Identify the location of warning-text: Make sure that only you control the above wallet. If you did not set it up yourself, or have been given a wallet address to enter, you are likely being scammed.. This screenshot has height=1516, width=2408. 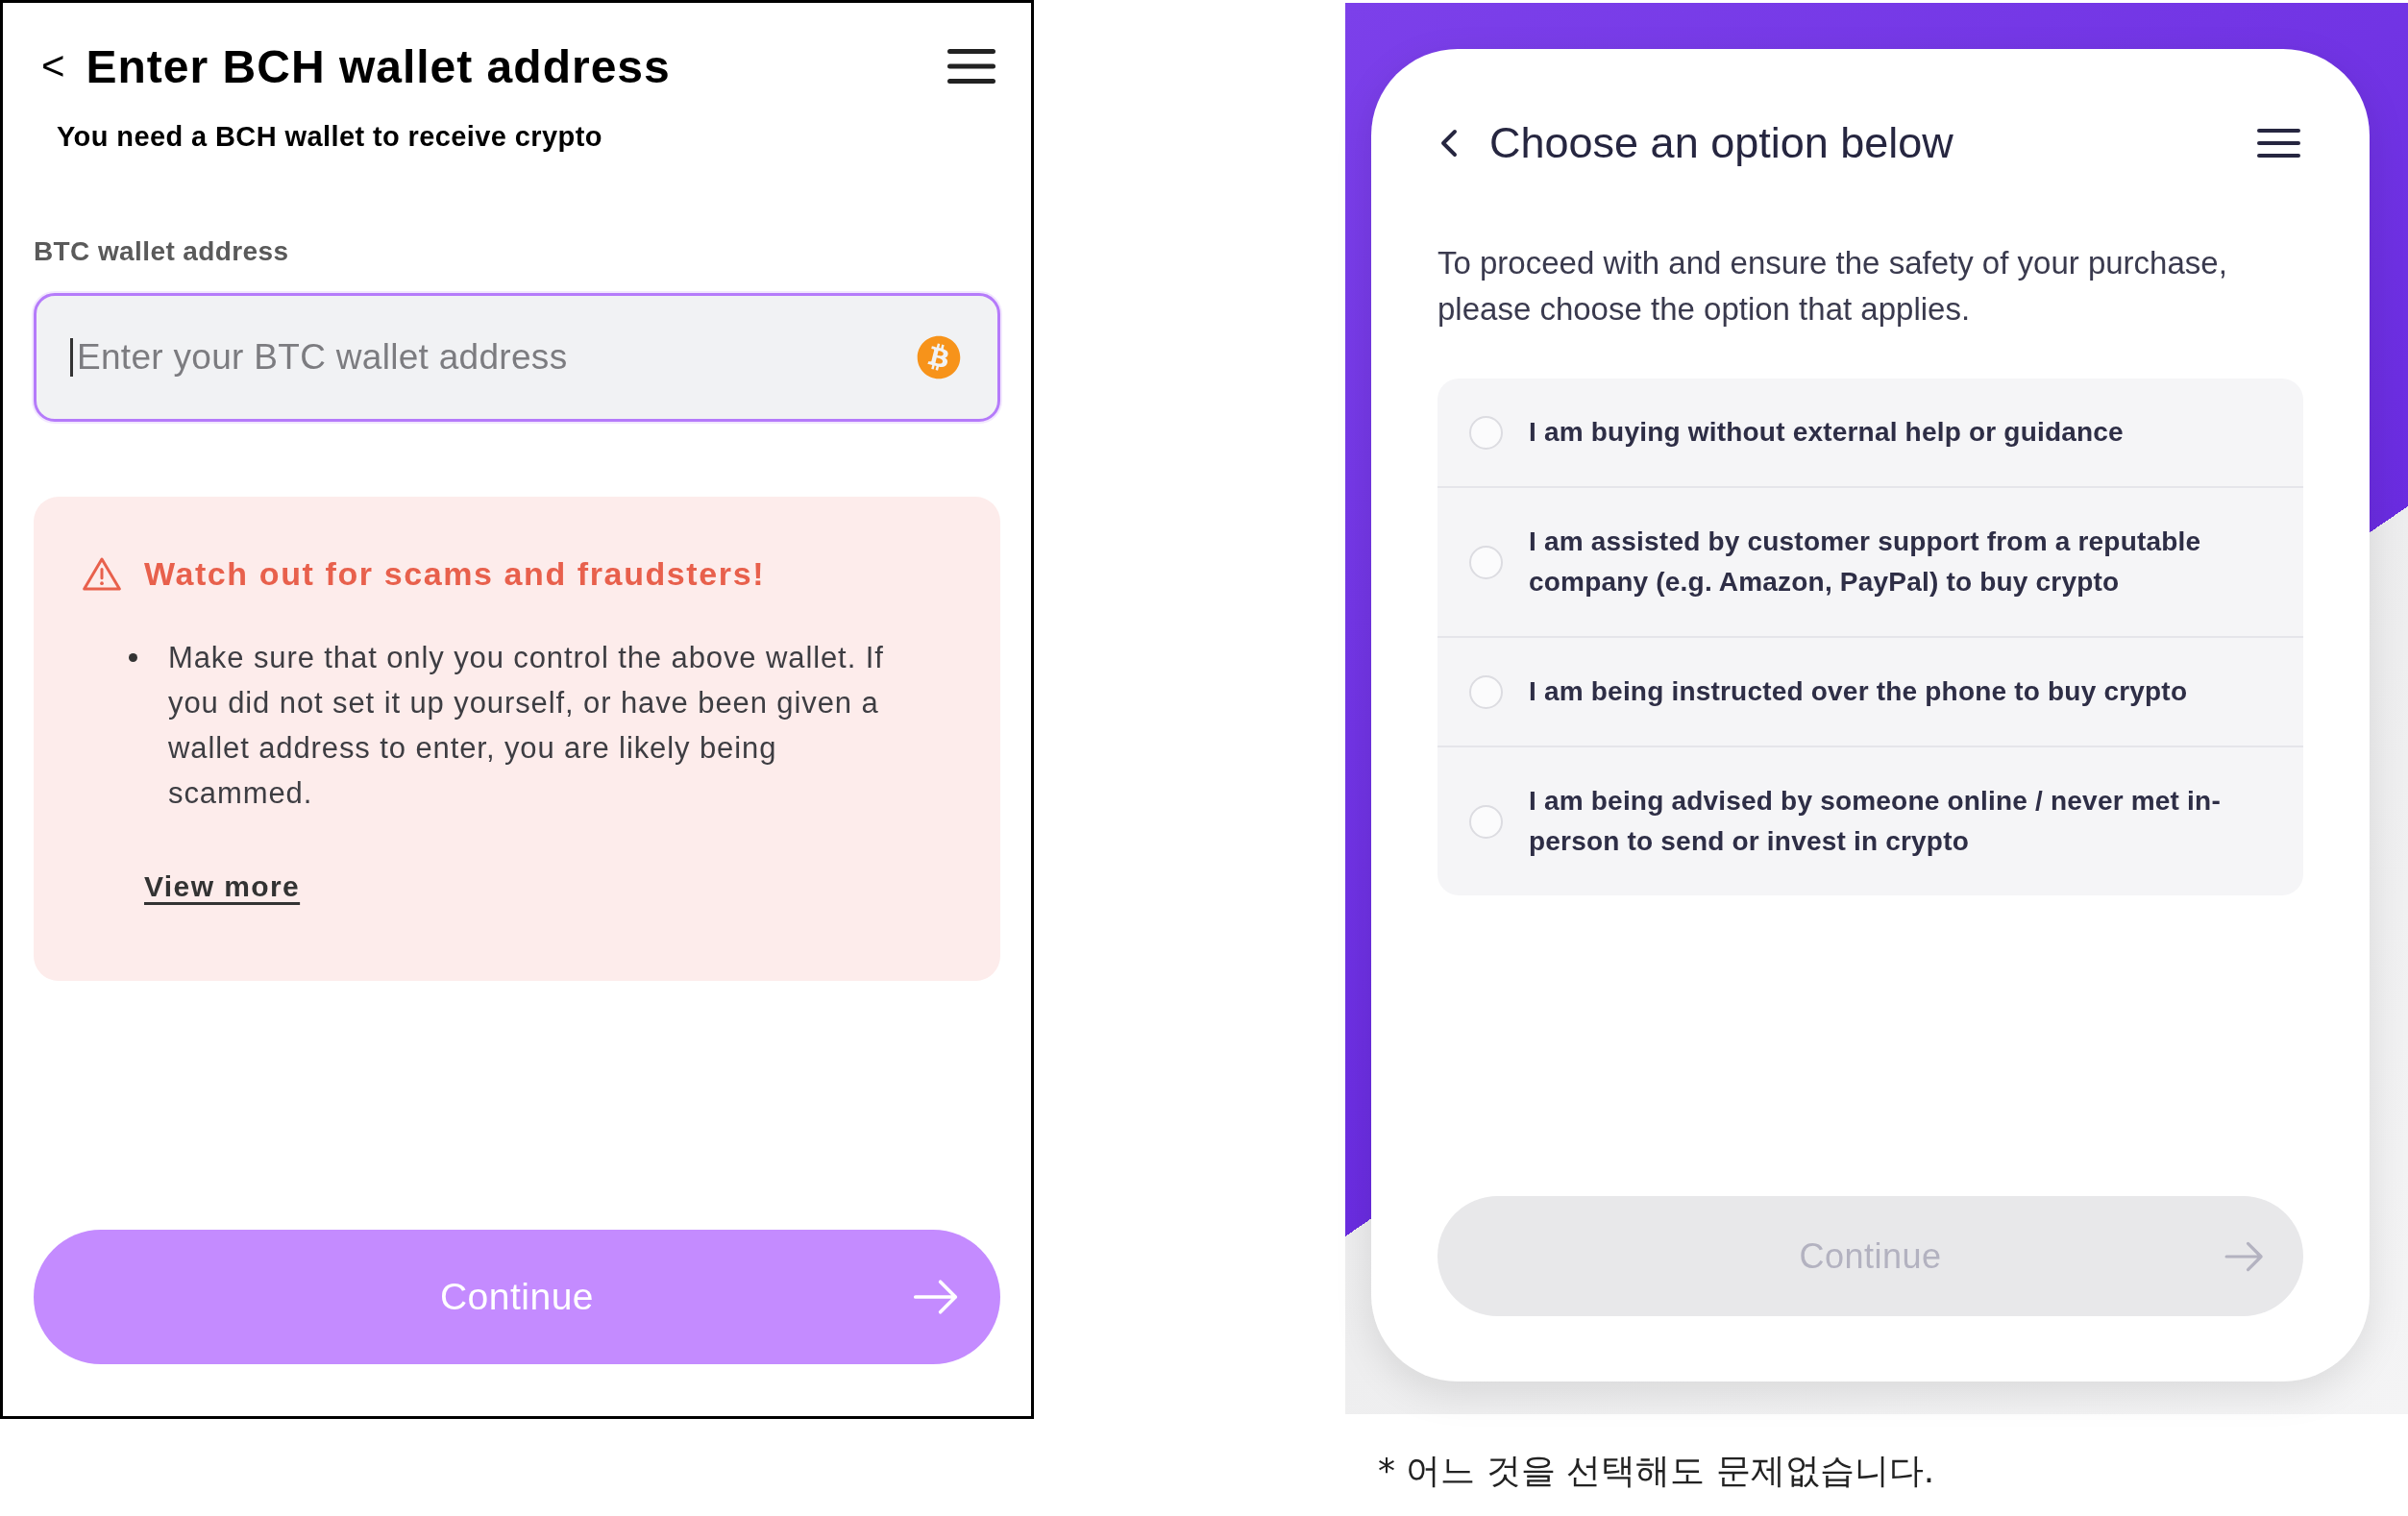
(526, 726).